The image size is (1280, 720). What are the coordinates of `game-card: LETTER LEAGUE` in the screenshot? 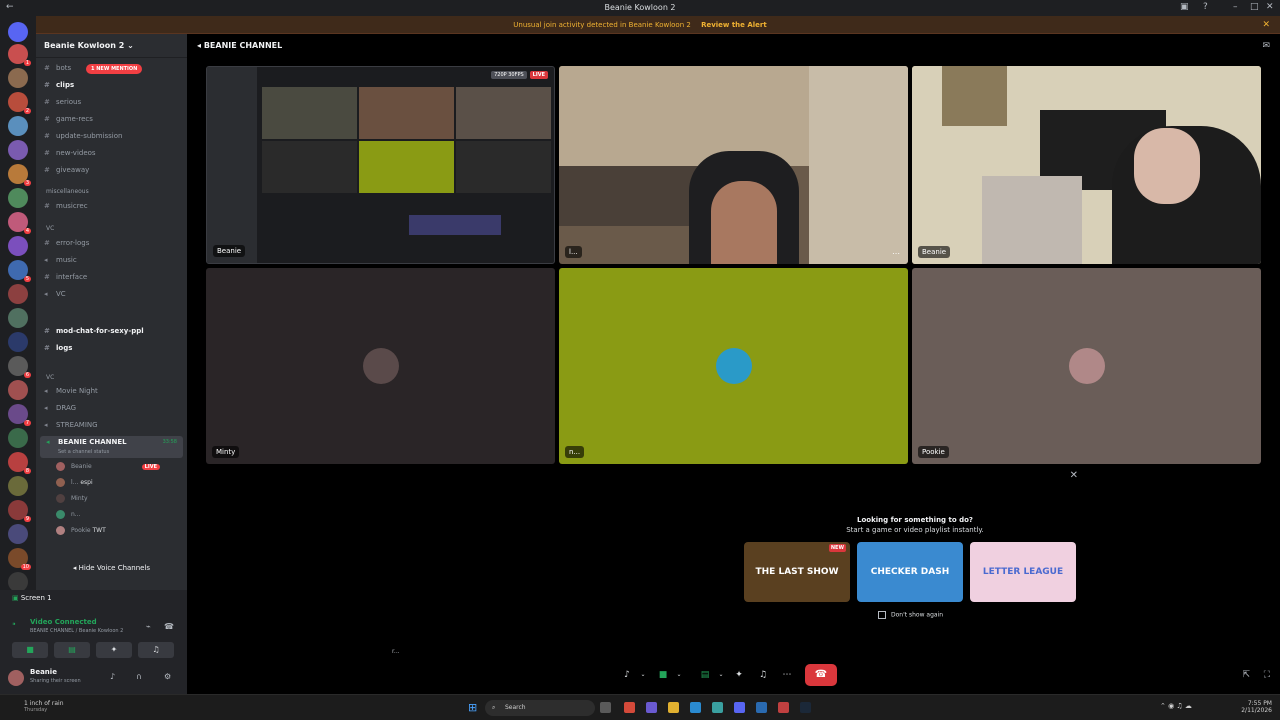 It's located at (1023, 572).